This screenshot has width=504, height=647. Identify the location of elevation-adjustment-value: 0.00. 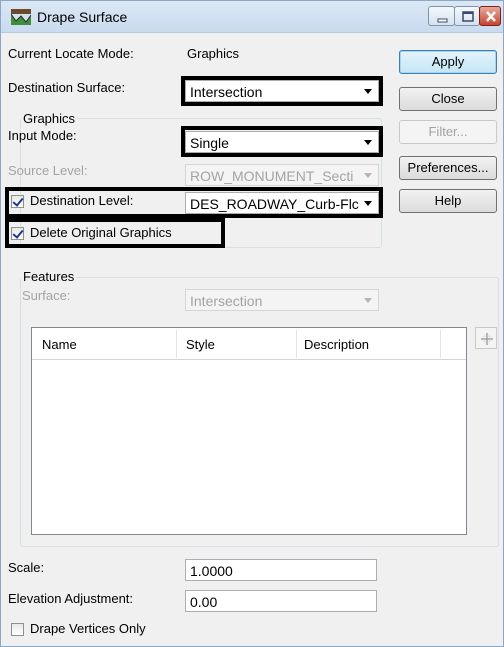
(204, 602).